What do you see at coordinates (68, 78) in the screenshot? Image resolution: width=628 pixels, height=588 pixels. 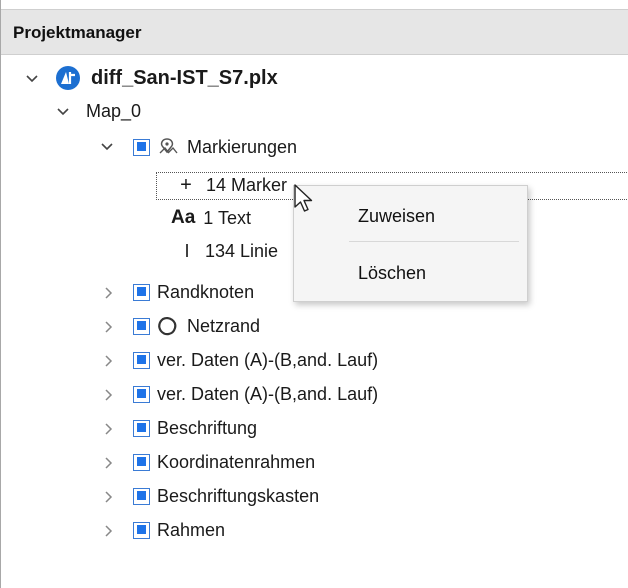 I see `project-logo-icon` at bounding box center [68, 78].